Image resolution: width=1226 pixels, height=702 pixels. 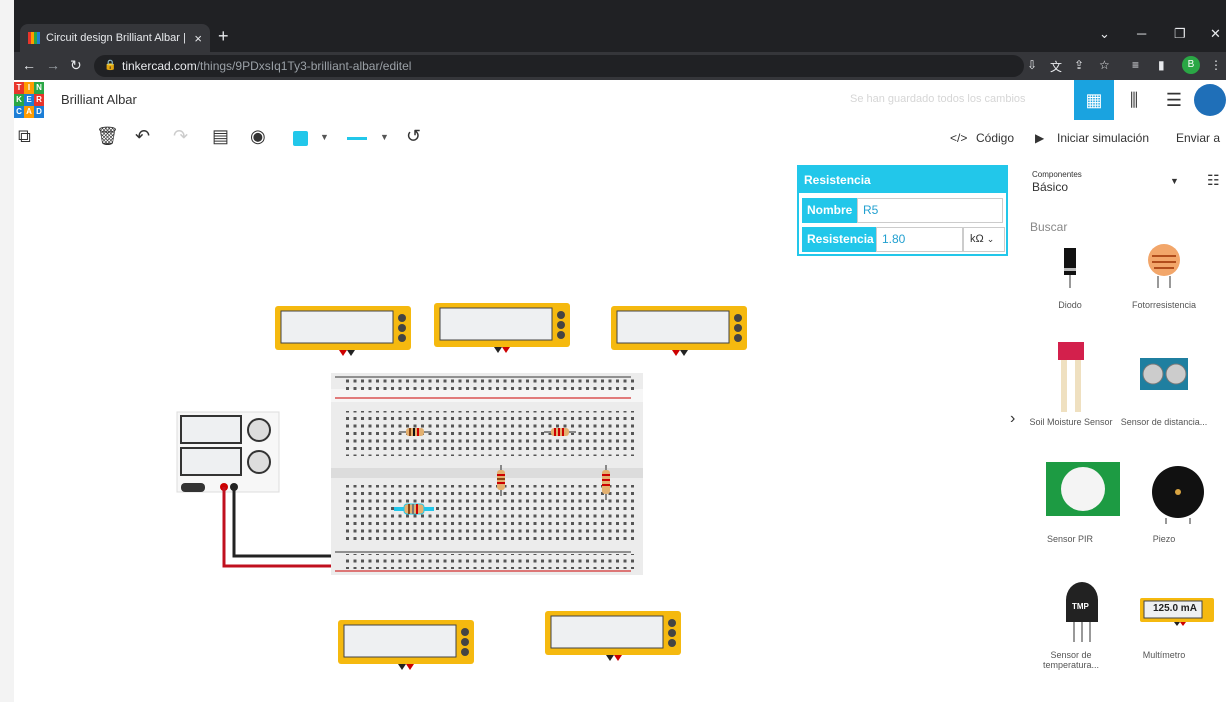 I want to click on share-icon: ⇪, so click(x=1079, y=65).